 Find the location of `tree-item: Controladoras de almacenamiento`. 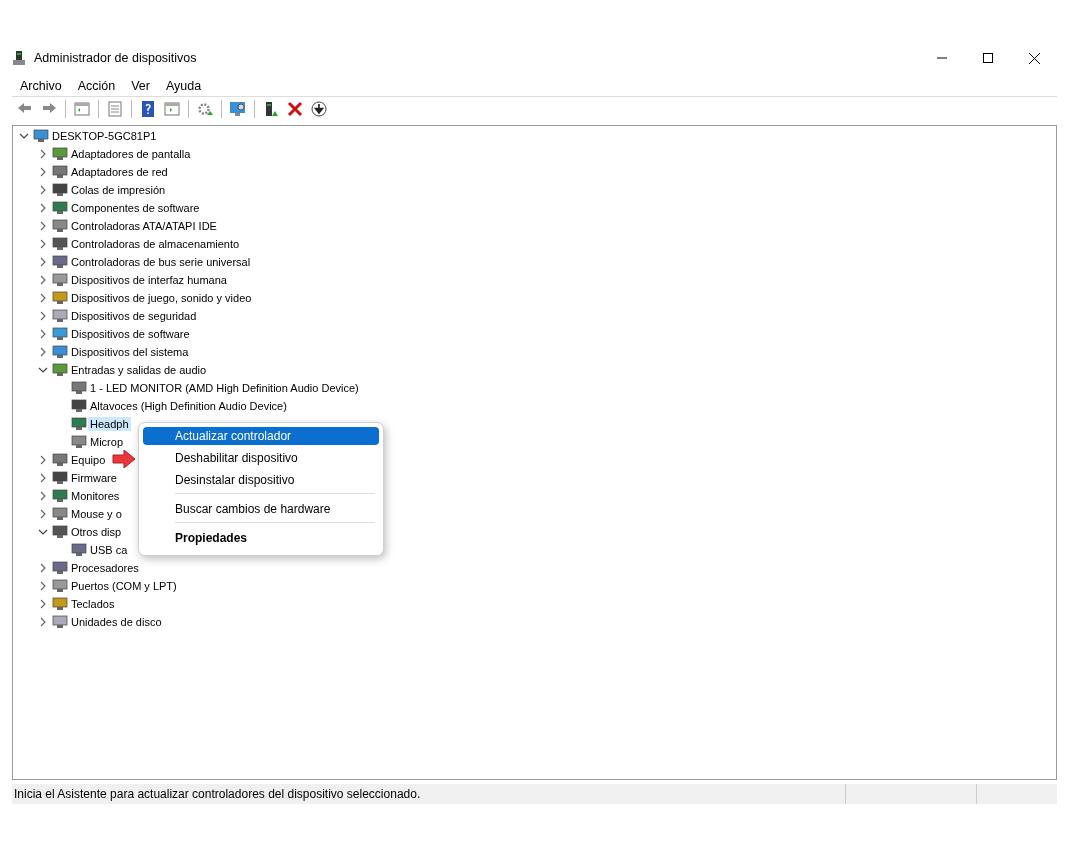

tree-item: Controladoras de almacenamiento is located at coordinates (155, 244).